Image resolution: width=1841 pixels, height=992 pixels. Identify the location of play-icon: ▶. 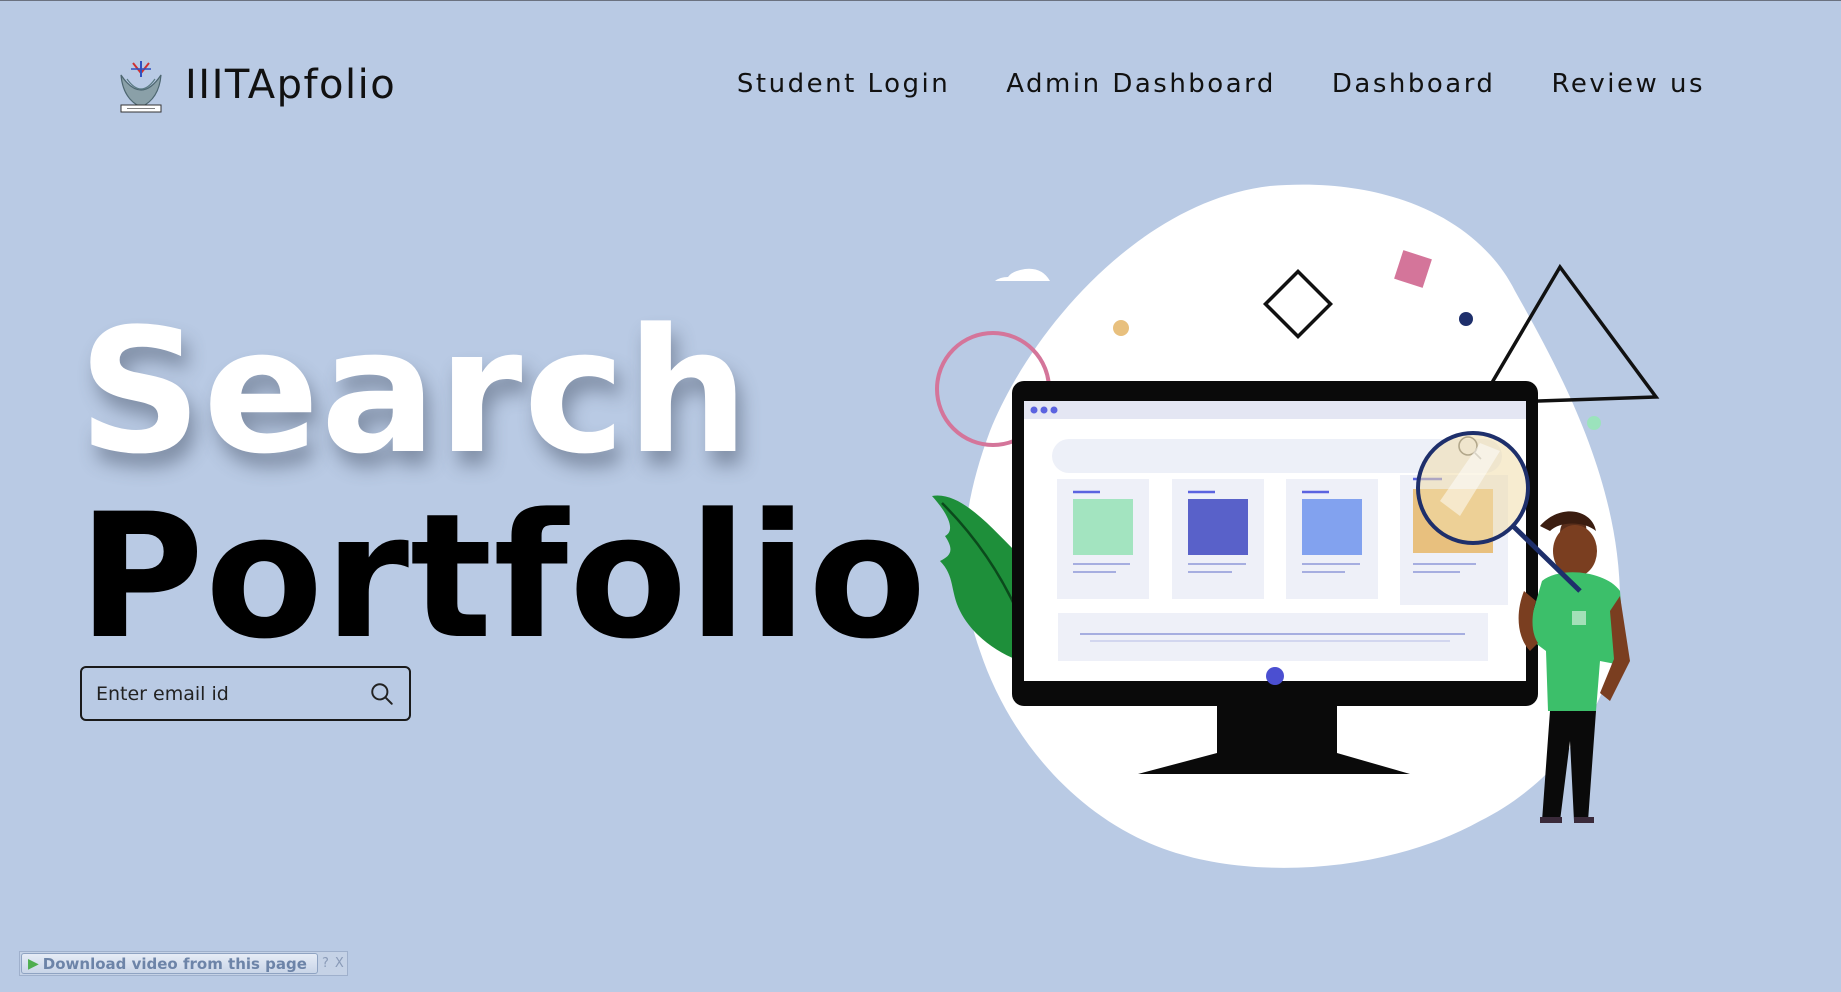
(33, 963).